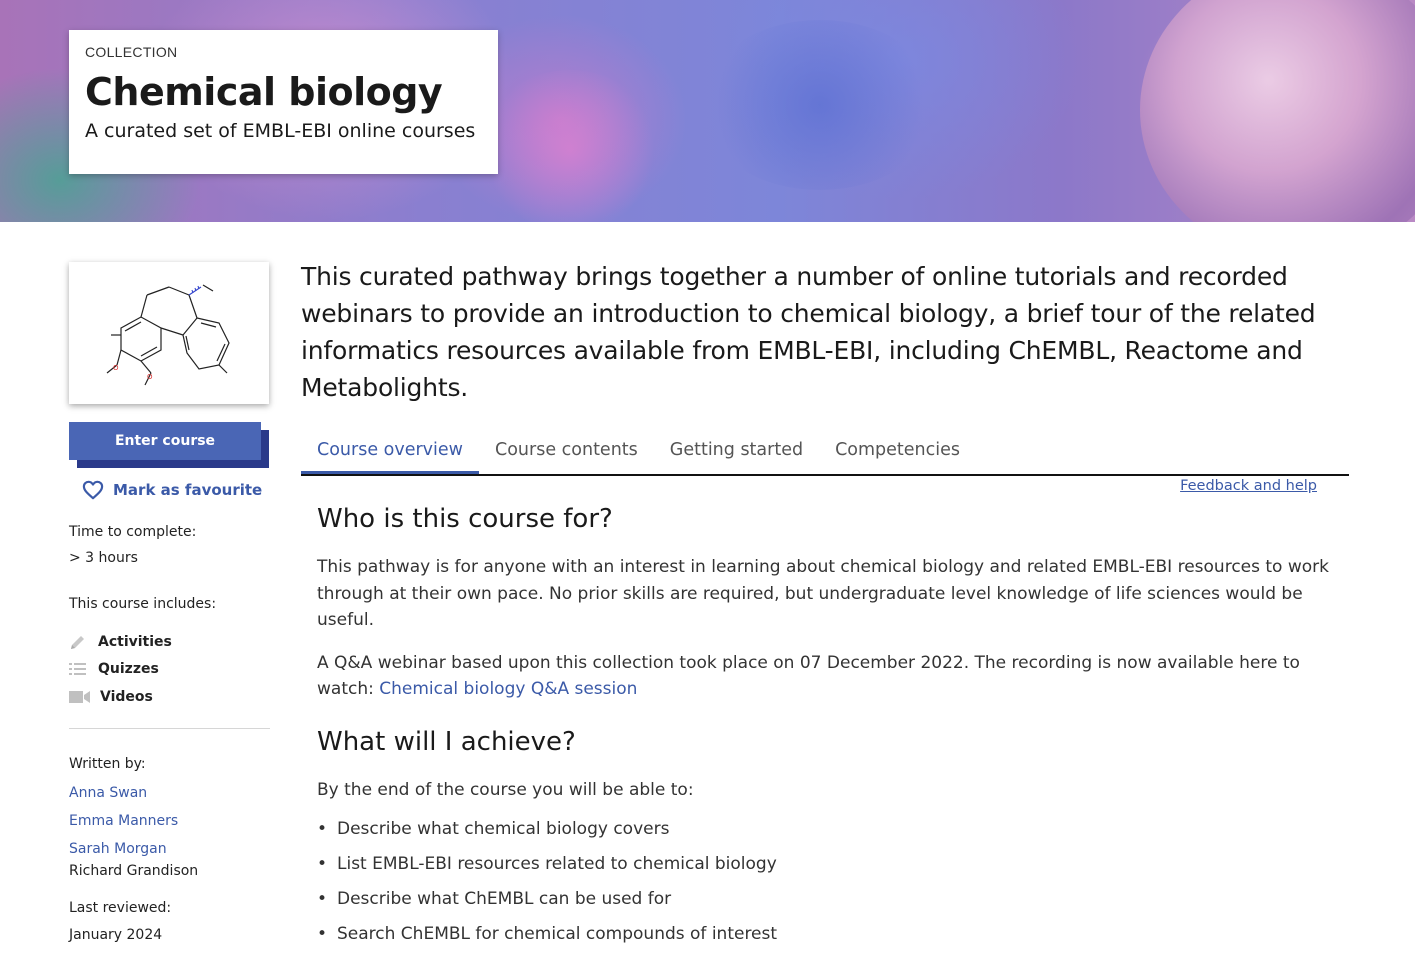 The width and height of the screenshot is (1415, 963). What do you see at coordinates (126, 696) in the screenshot?
I see `includes-videos-label: Videos` at bounding box center [126, 696].